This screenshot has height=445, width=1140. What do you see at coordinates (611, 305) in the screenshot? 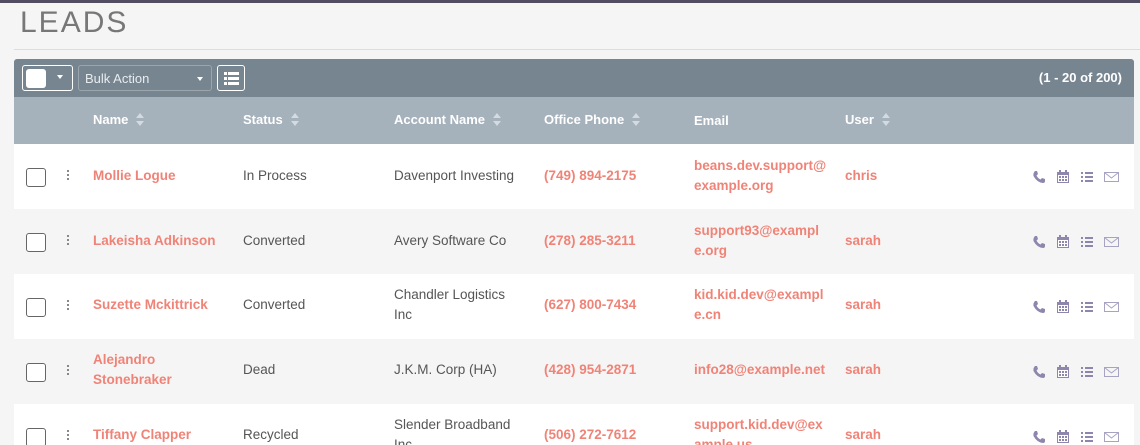
I see `office-phone-link: (627) 800-7434` at bounding box center [611, 305].